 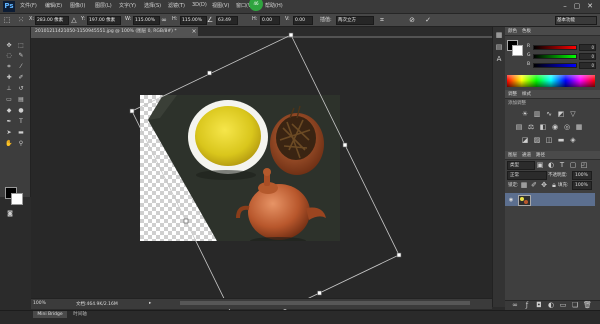 What do you see at coordinates (526, 155) in the screenshot?
I see `tab-channels: 通道` at bounding box center [526, 155].